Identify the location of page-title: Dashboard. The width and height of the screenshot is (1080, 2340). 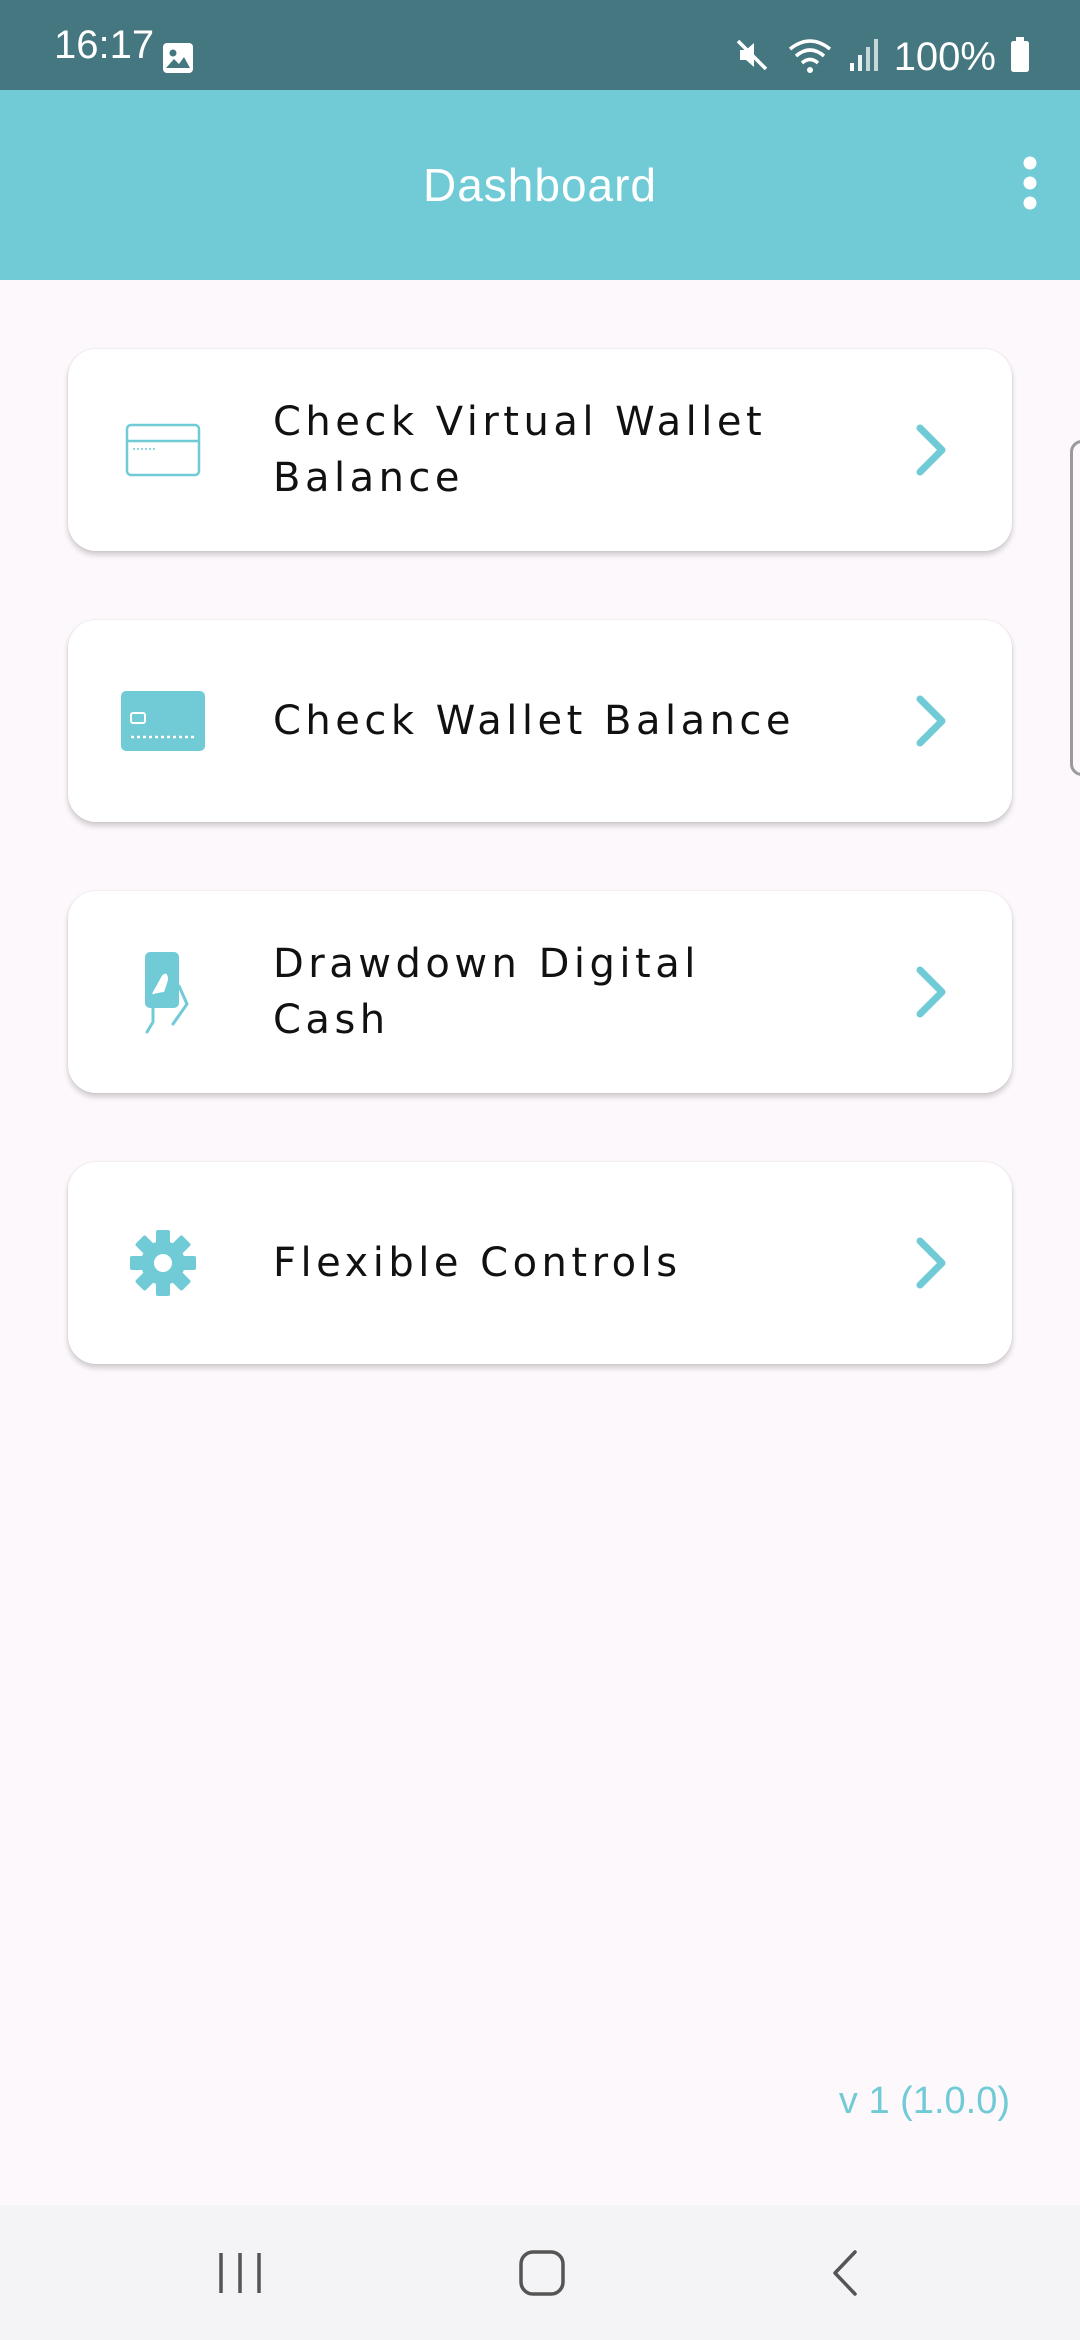
(540, 185).